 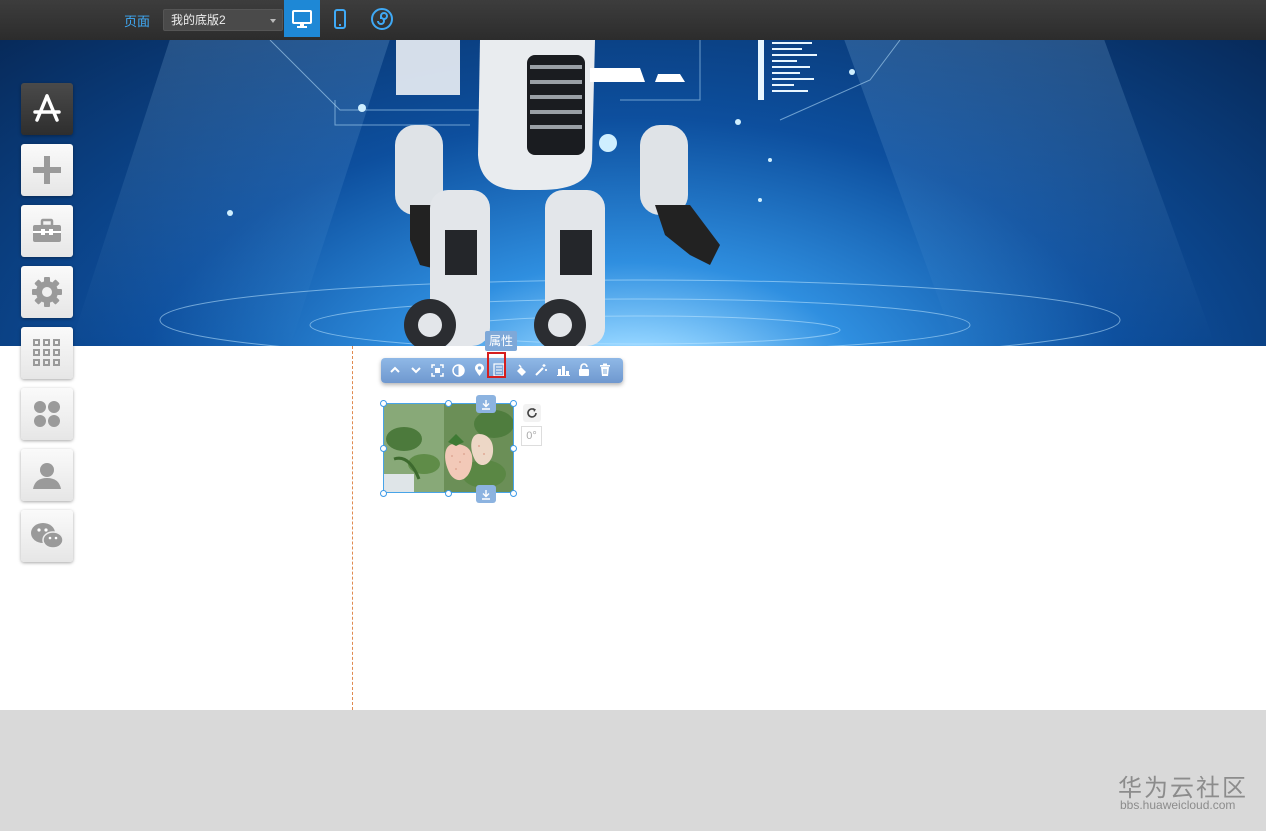 What do you see at coordinates (383, 448) in the screenshot?
I see `resize-handle-left` at bounding box center [383, 448].